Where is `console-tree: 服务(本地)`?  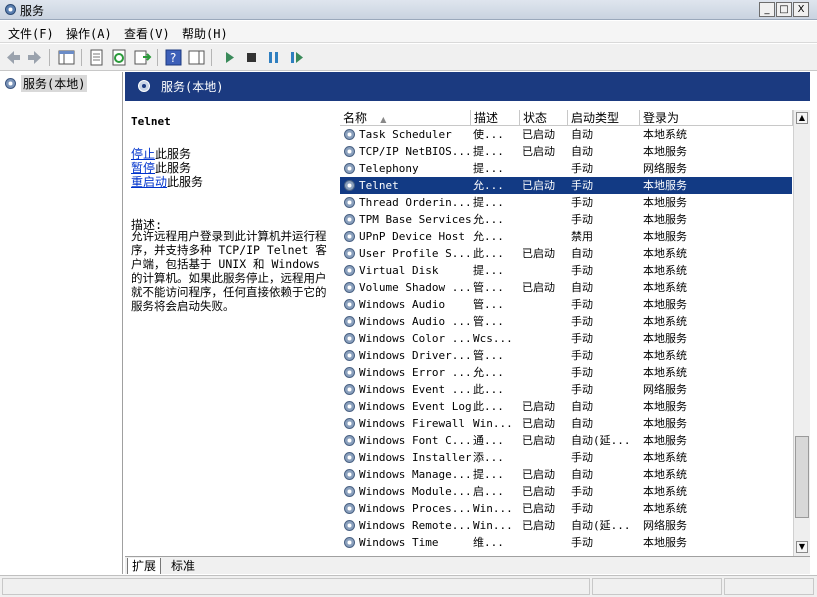 console-tree: 服务(本地) is located at coordinates (61, 323).